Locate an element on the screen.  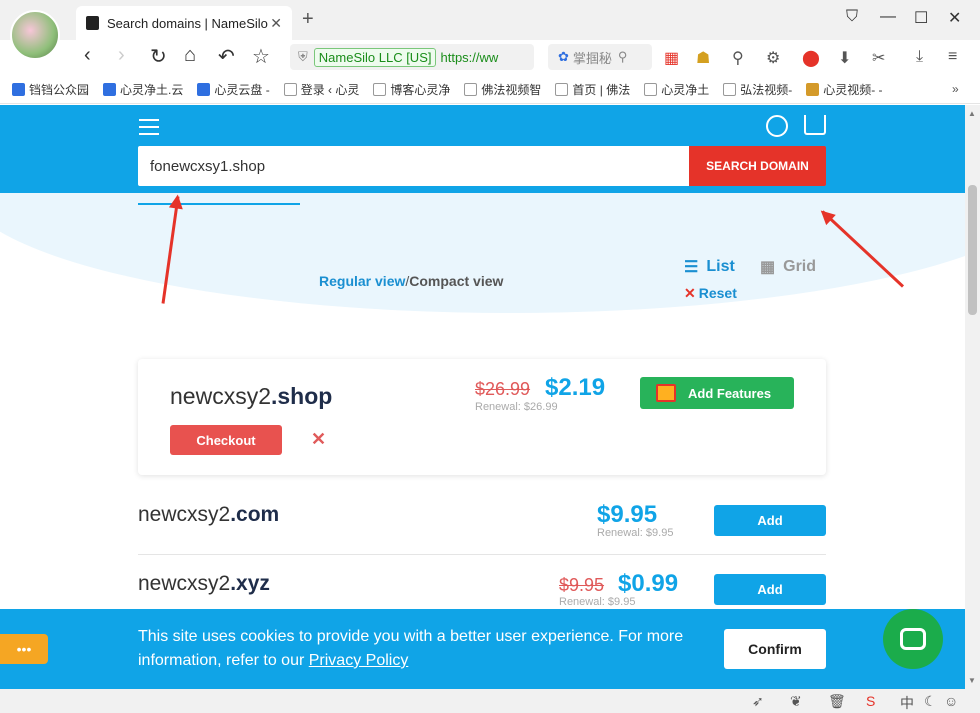
search-domain-button: SEARCH DOMAIN is located at coordinates (757, 166).